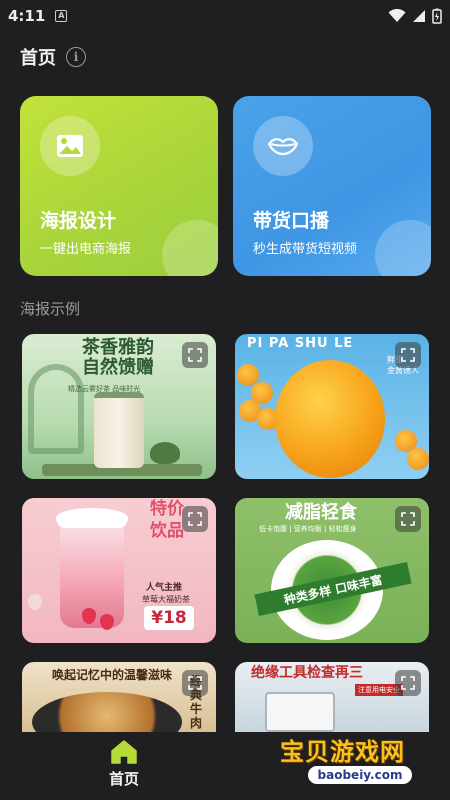 Image resolution: width=450 pixels, height=800 pixels. Describe the element at coordinates (76, 57) in the screenshot. I see `info-icon: i` at that location.